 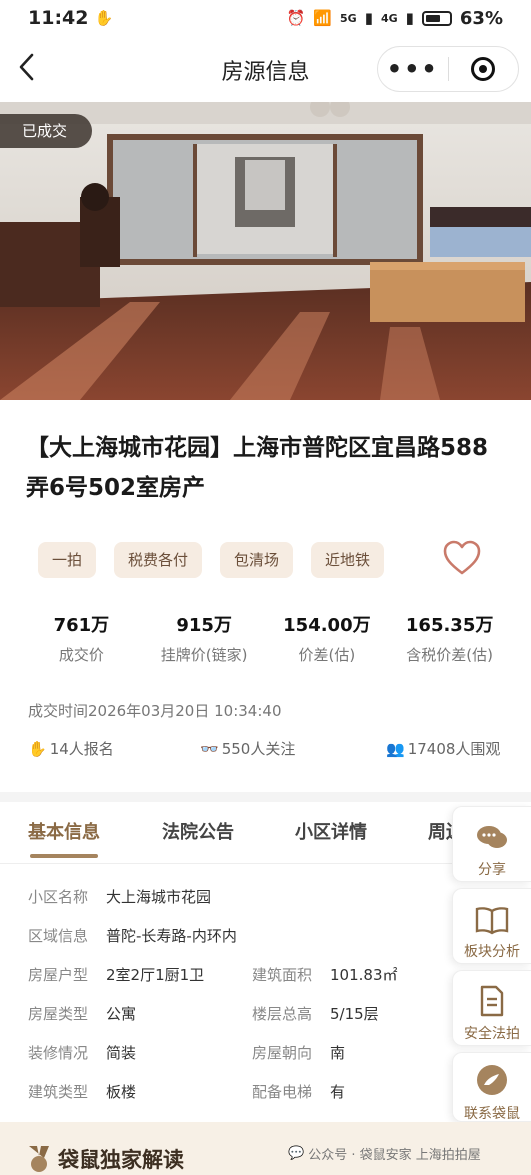 I want to click on contact-label: 联系袋鼠, so click(x=492, y=1114).